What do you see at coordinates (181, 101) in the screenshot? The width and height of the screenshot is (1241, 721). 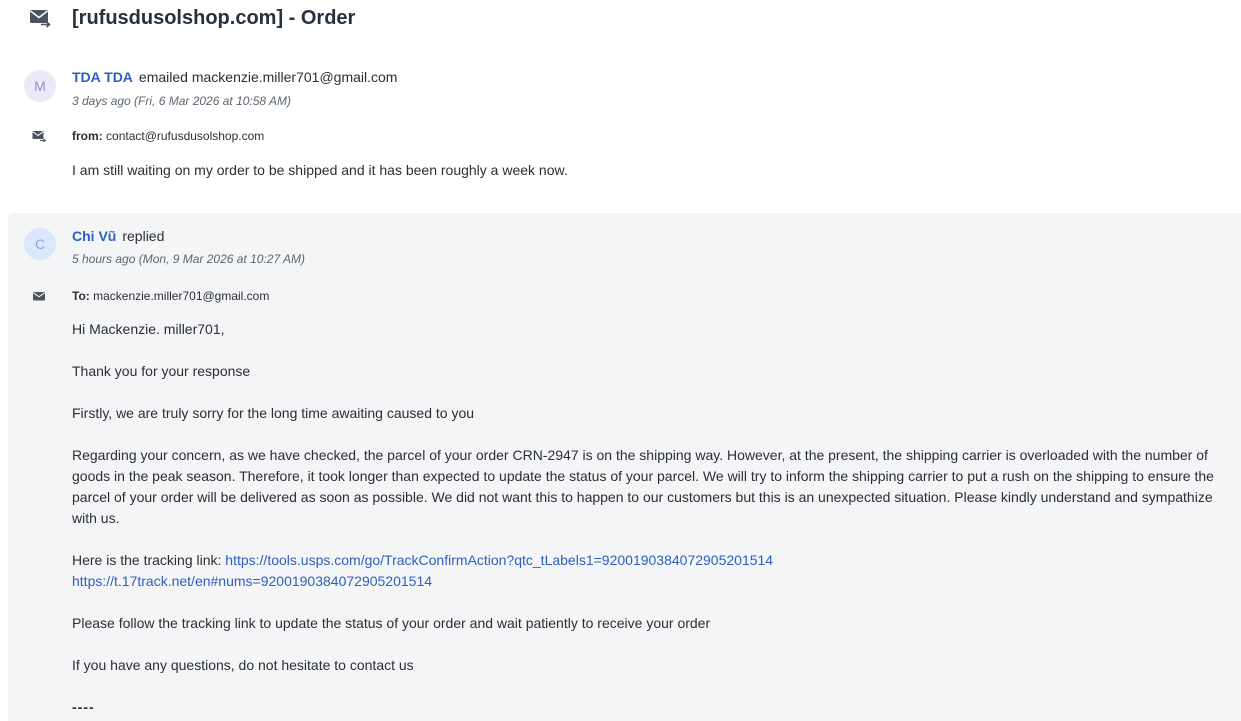 I see `message-timestamp: 3 days ago (Fri, 6 Mar 2026 at 10:58 AM)` at bounding box center [181, 101].